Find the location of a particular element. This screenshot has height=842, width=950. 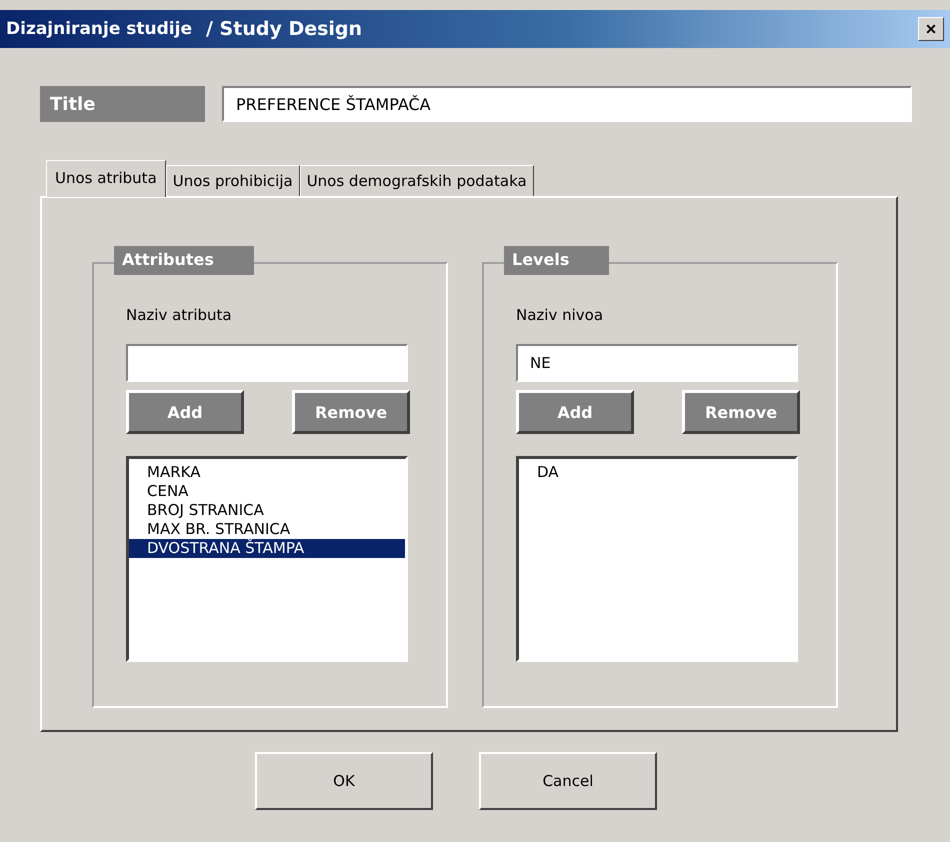

field-label: Naziv nivoa is located at coordinates (560, 315).